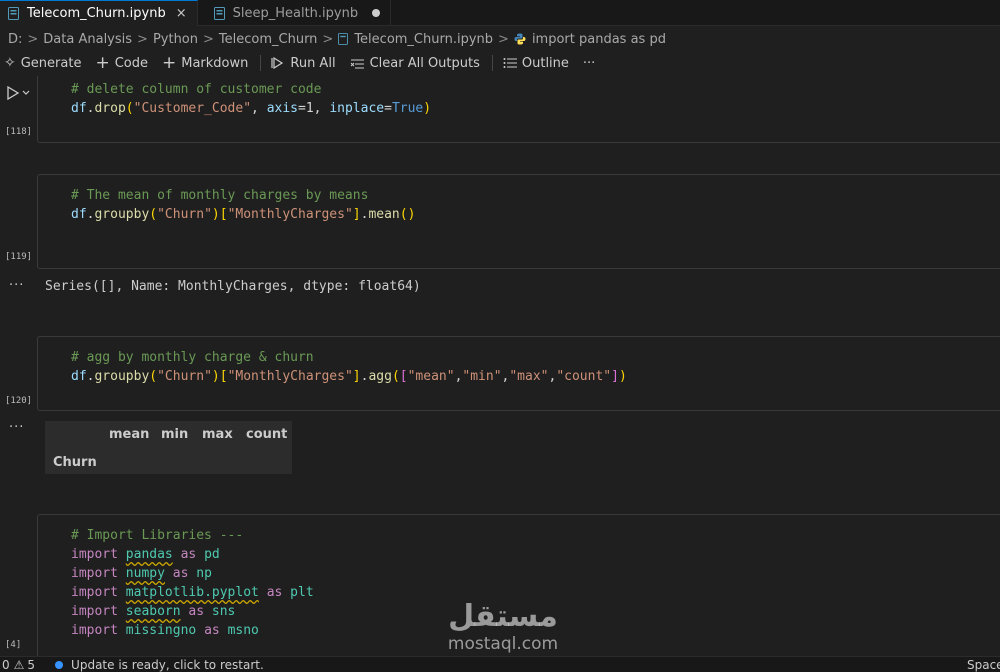  I want to click on tab-sleep-health: Sleep_Health.ipynb, so click(295, 13).